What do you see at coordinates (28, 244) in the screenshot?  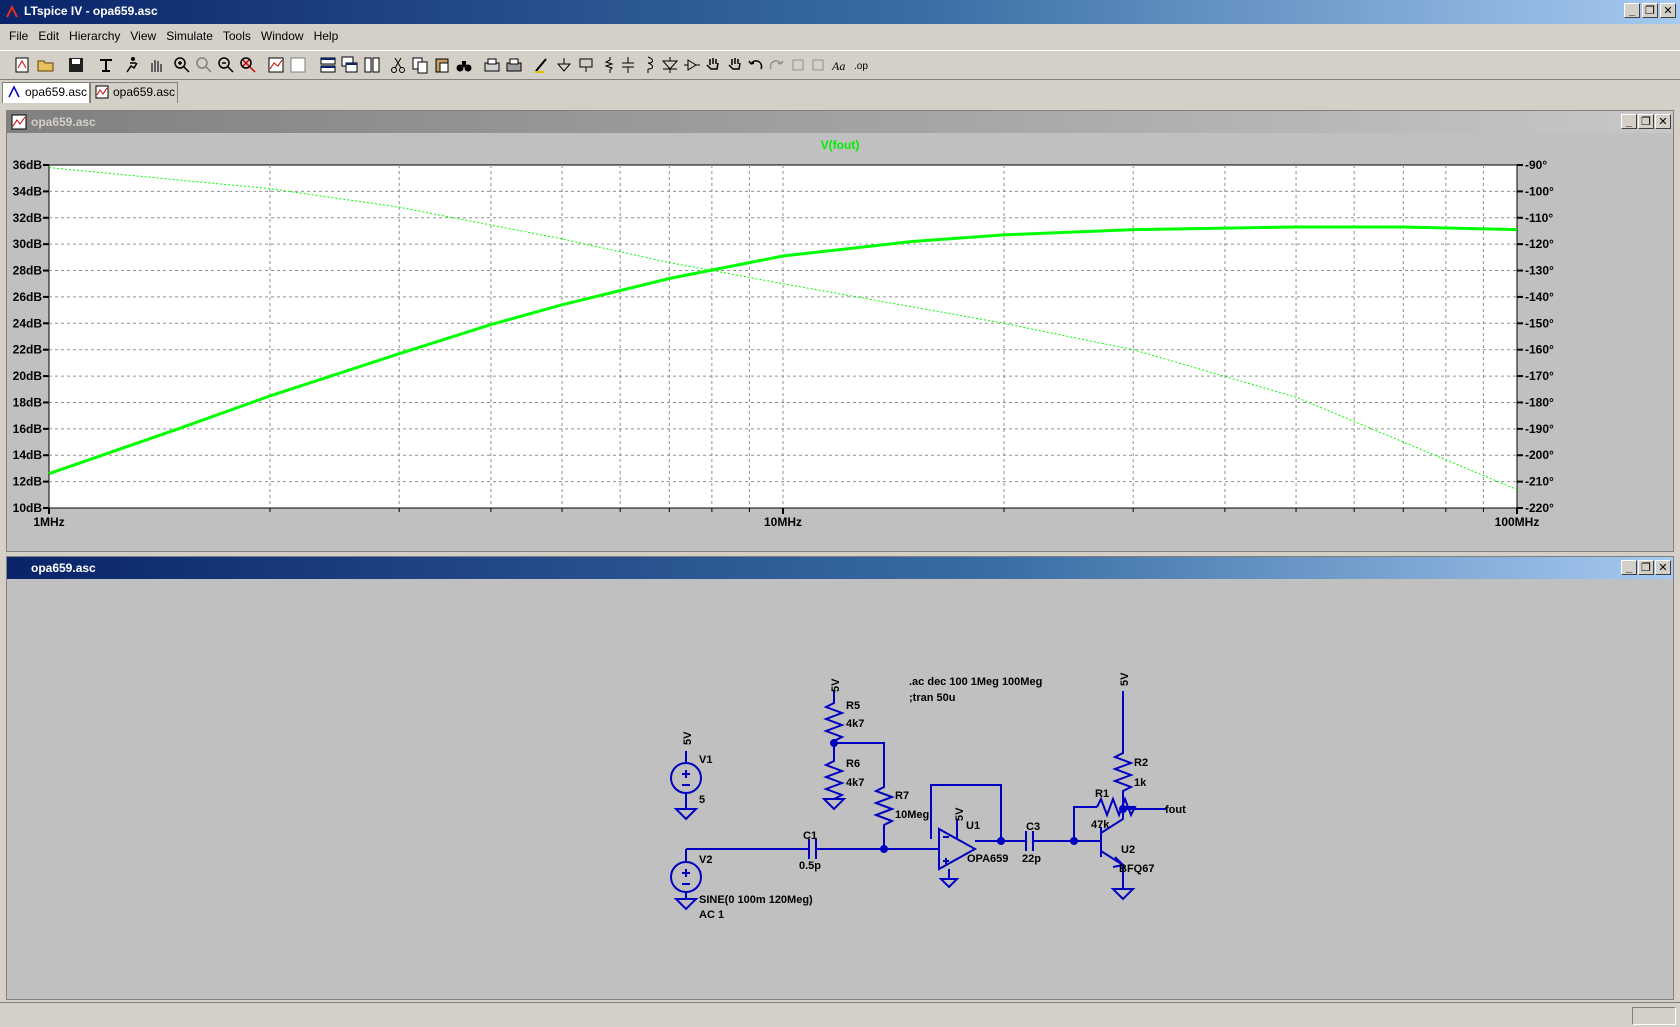 I see `y-left-tick-label: 30dB` at bounding box center [28, 244].